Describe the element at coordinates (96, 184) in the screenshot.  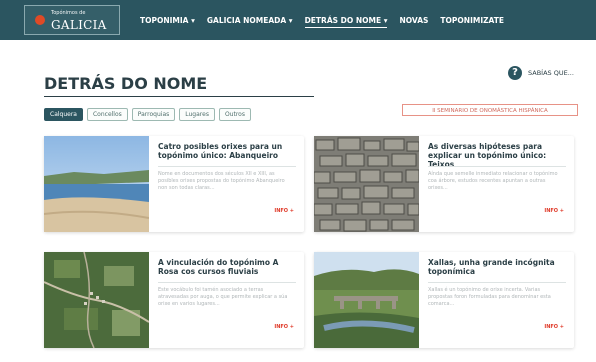
I see `card-image-beach` at that location.